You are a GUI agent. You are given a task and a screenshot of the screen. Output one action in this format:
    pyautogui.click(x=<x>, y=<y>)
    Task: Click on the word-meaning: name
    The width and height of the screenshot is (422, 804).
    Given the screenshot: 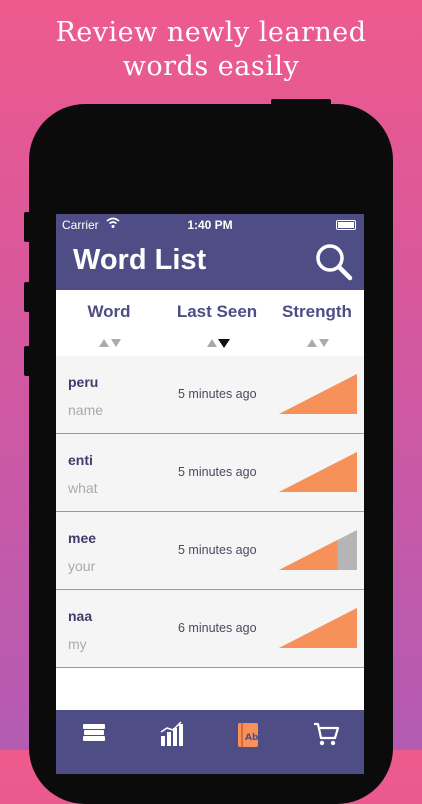 What is the action you would take?
    pyautogui.click(x=86, y=410)
    